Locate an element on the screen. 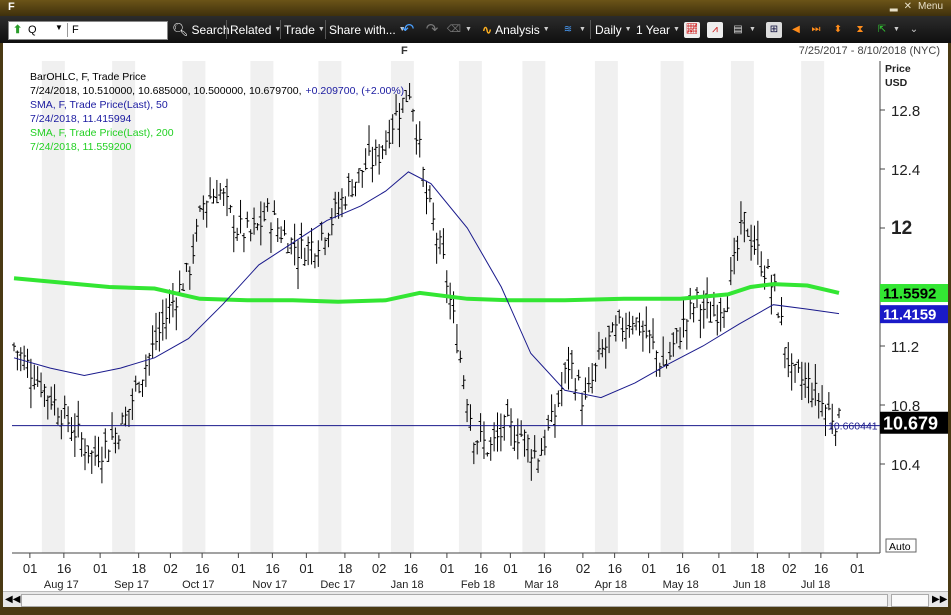  sma200-price-badge: 11.5592 is located at coordinates (914, 293).